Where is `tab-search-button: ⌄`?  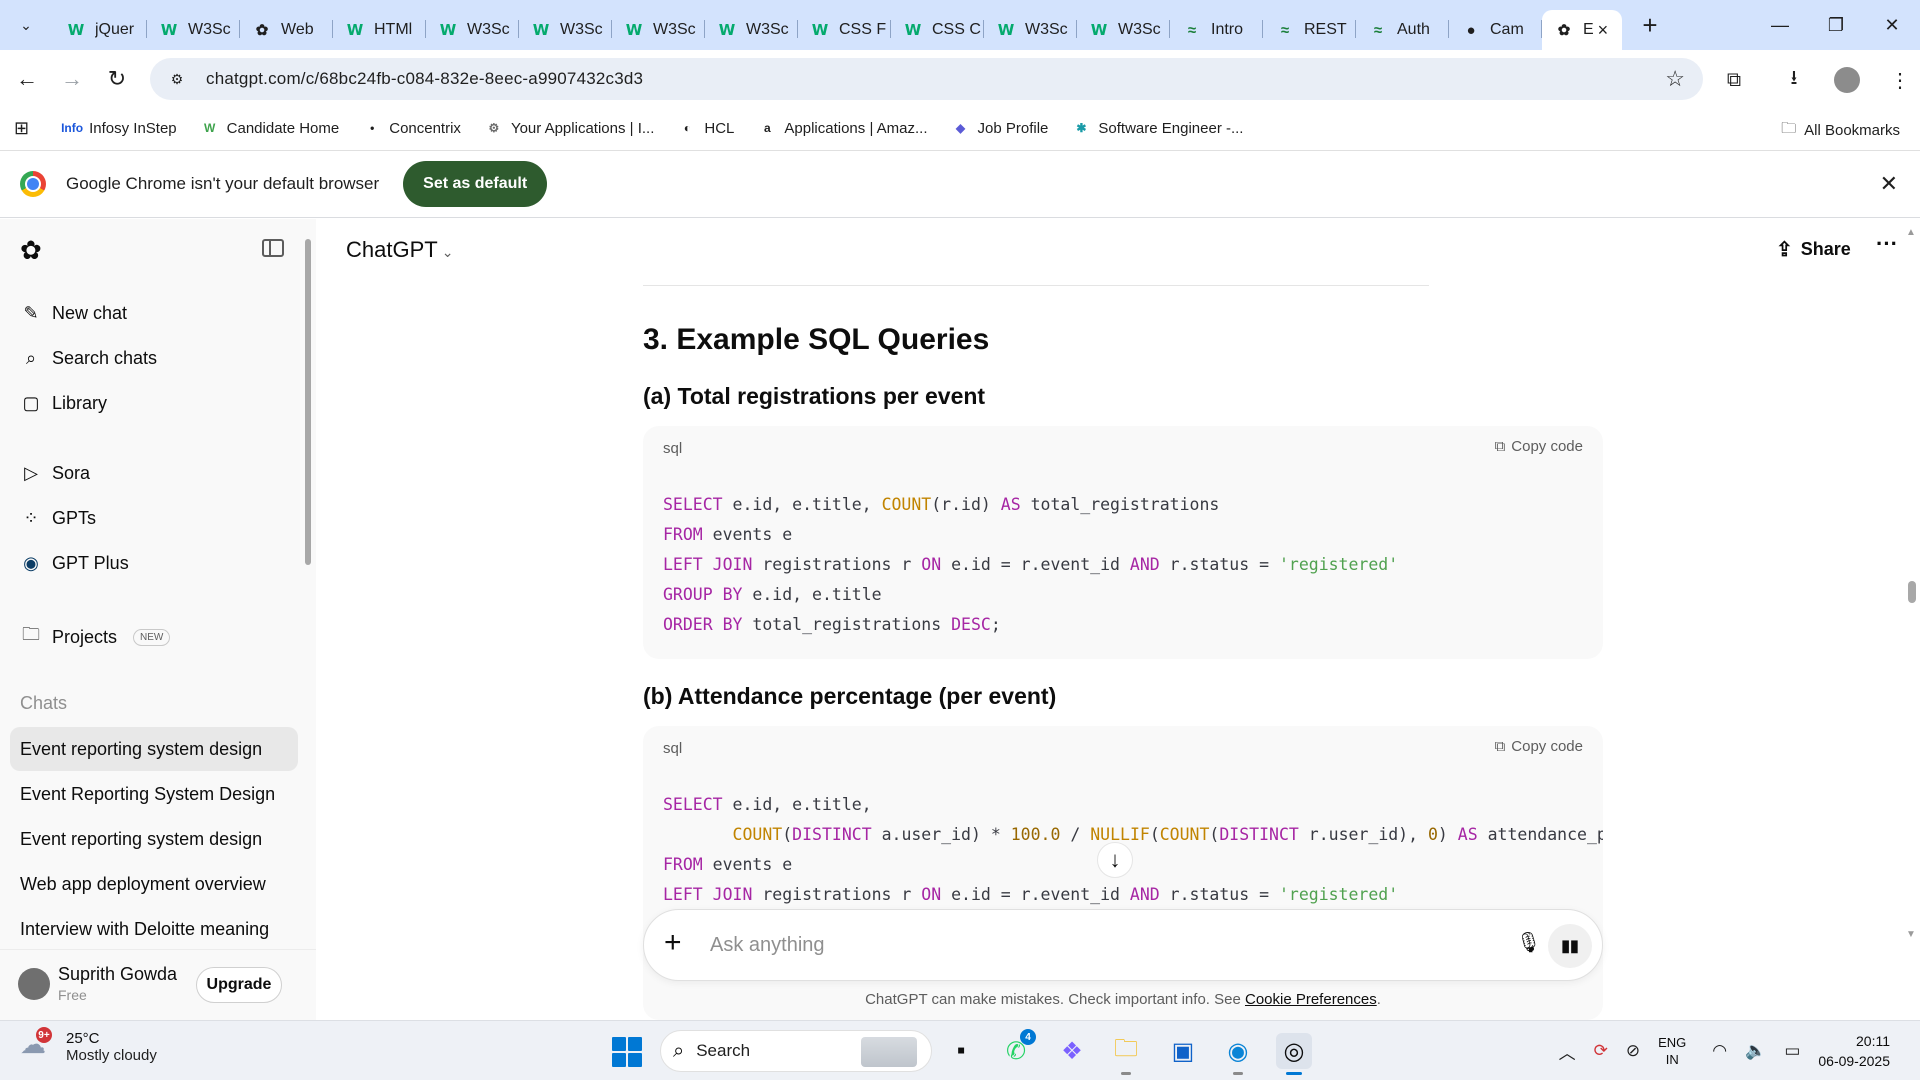 tab-search-button: ⌄ is located at coordinates (26, 25).